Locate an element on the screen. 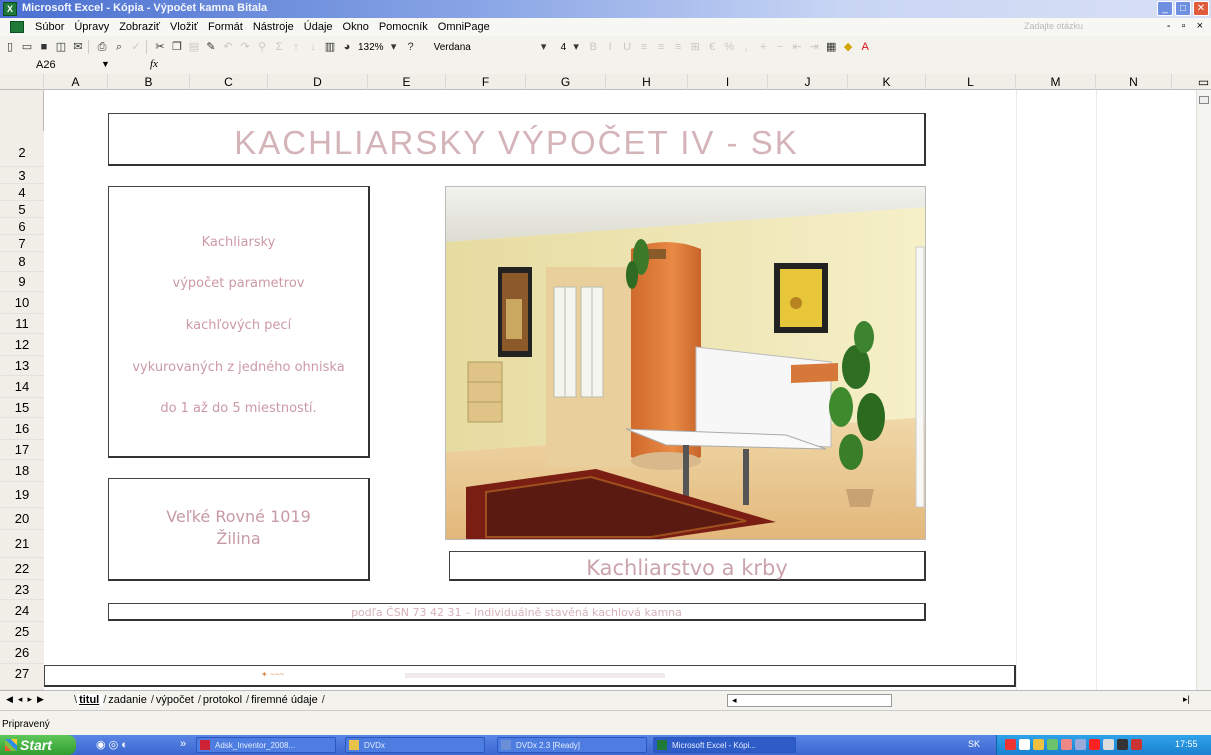  column-header: D is located at coordinates (318, 82).